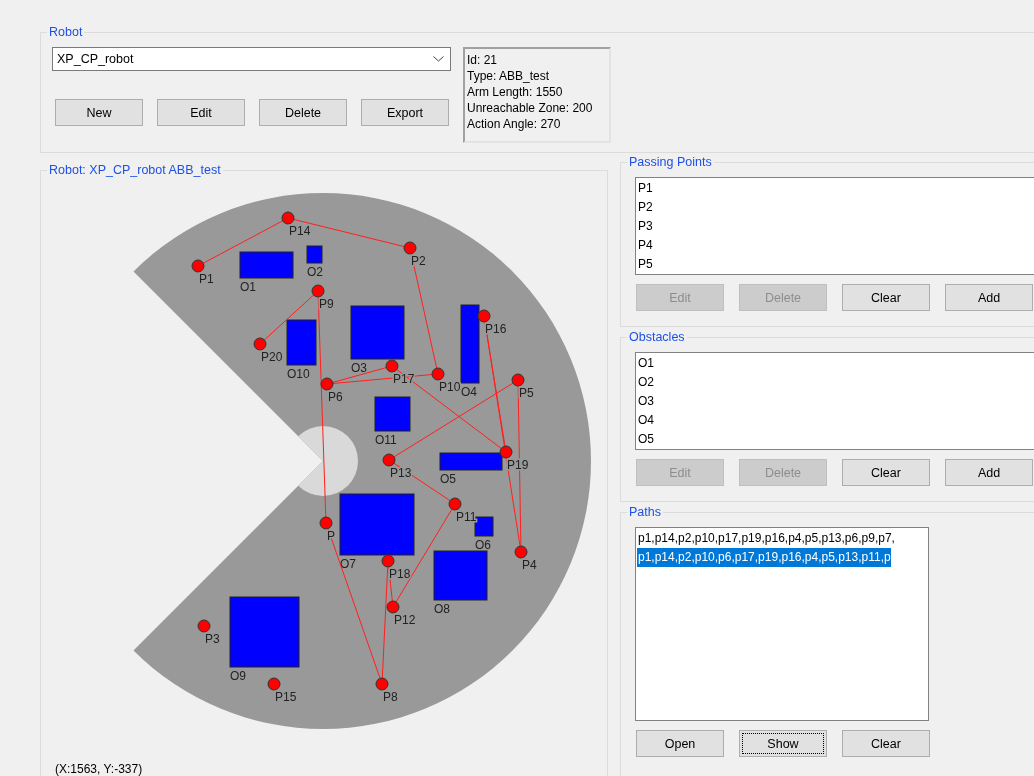 The image size is (1034, 776). I want to click on list-box: p1,p14,p2,p10,p17,p19,p16,p4,p5,p13,p6,p9,p7, p1,p14,p2,p10,p6,p17,p19,p16,p4,p5,p13,p11,p, so click(782, 624).